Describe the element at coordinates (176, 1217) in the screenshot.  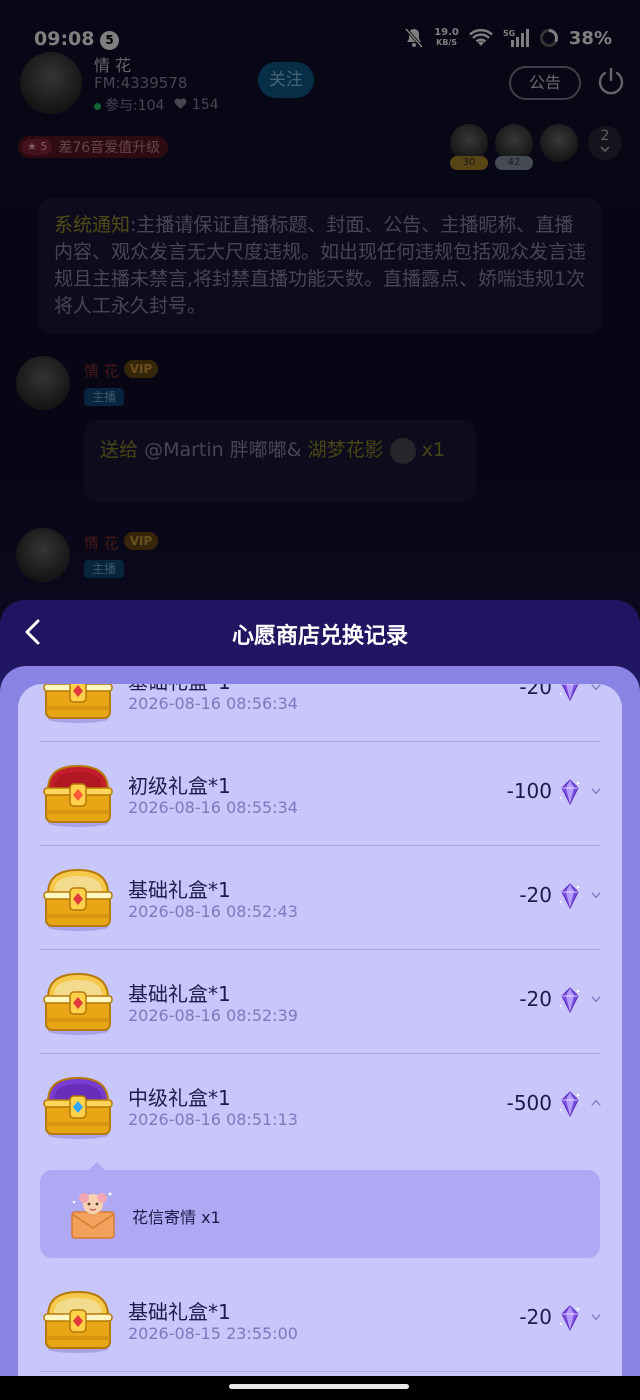
I see `detail-gift-label: 花信寄情 x1` at that location.